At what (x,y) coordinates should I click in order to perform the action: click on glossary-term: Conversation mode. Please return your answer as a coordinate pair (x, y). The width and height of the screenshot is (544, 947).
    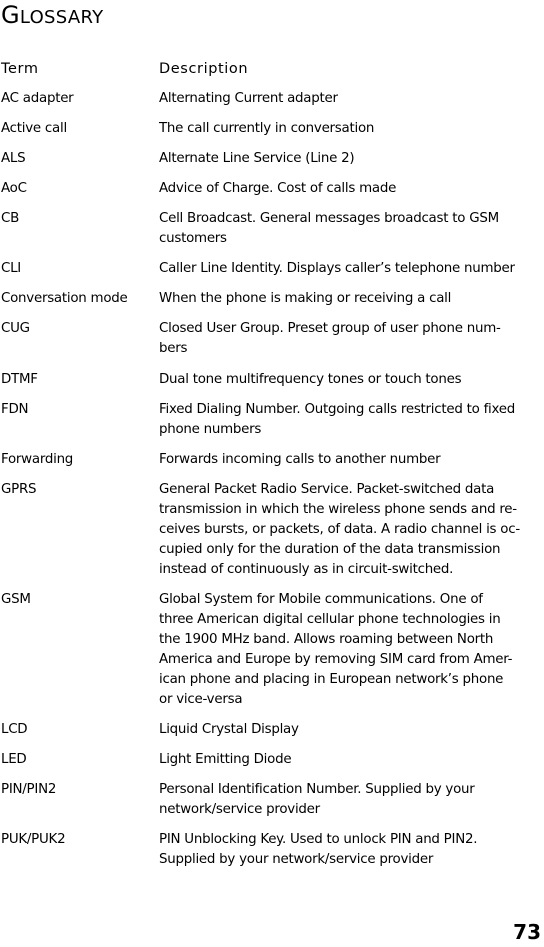
    Looking at the image, I should click on (64, 298).